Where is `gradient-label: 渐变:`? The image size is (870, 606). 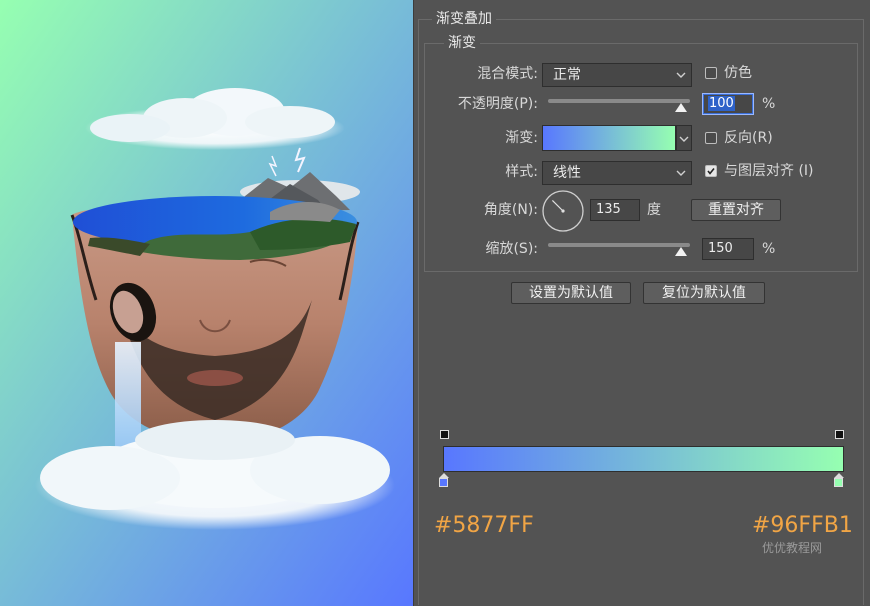
gradient-label: 渐变: is located at coordinates (521, 138).